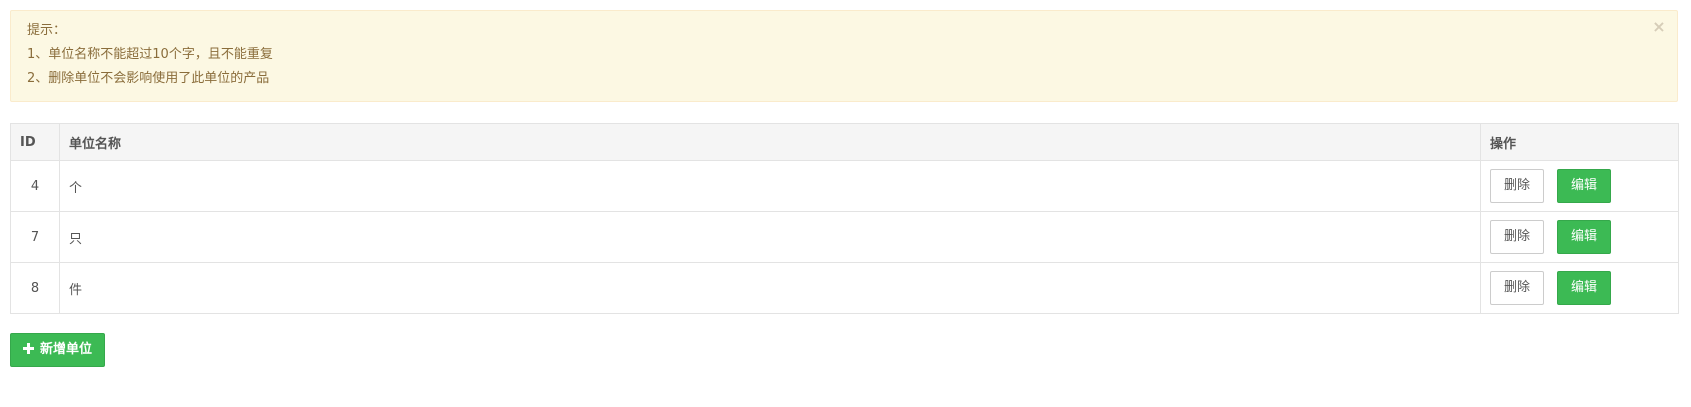  Describe the element at coordinates (770, 237) in the screenshot. I see `cell-unit-name: 只` at that location.